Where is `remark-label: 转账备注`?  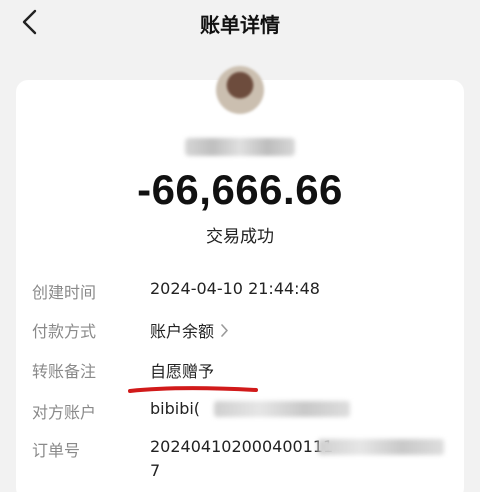
remark-label: 转账备注 is located at coordinates (64, 371).